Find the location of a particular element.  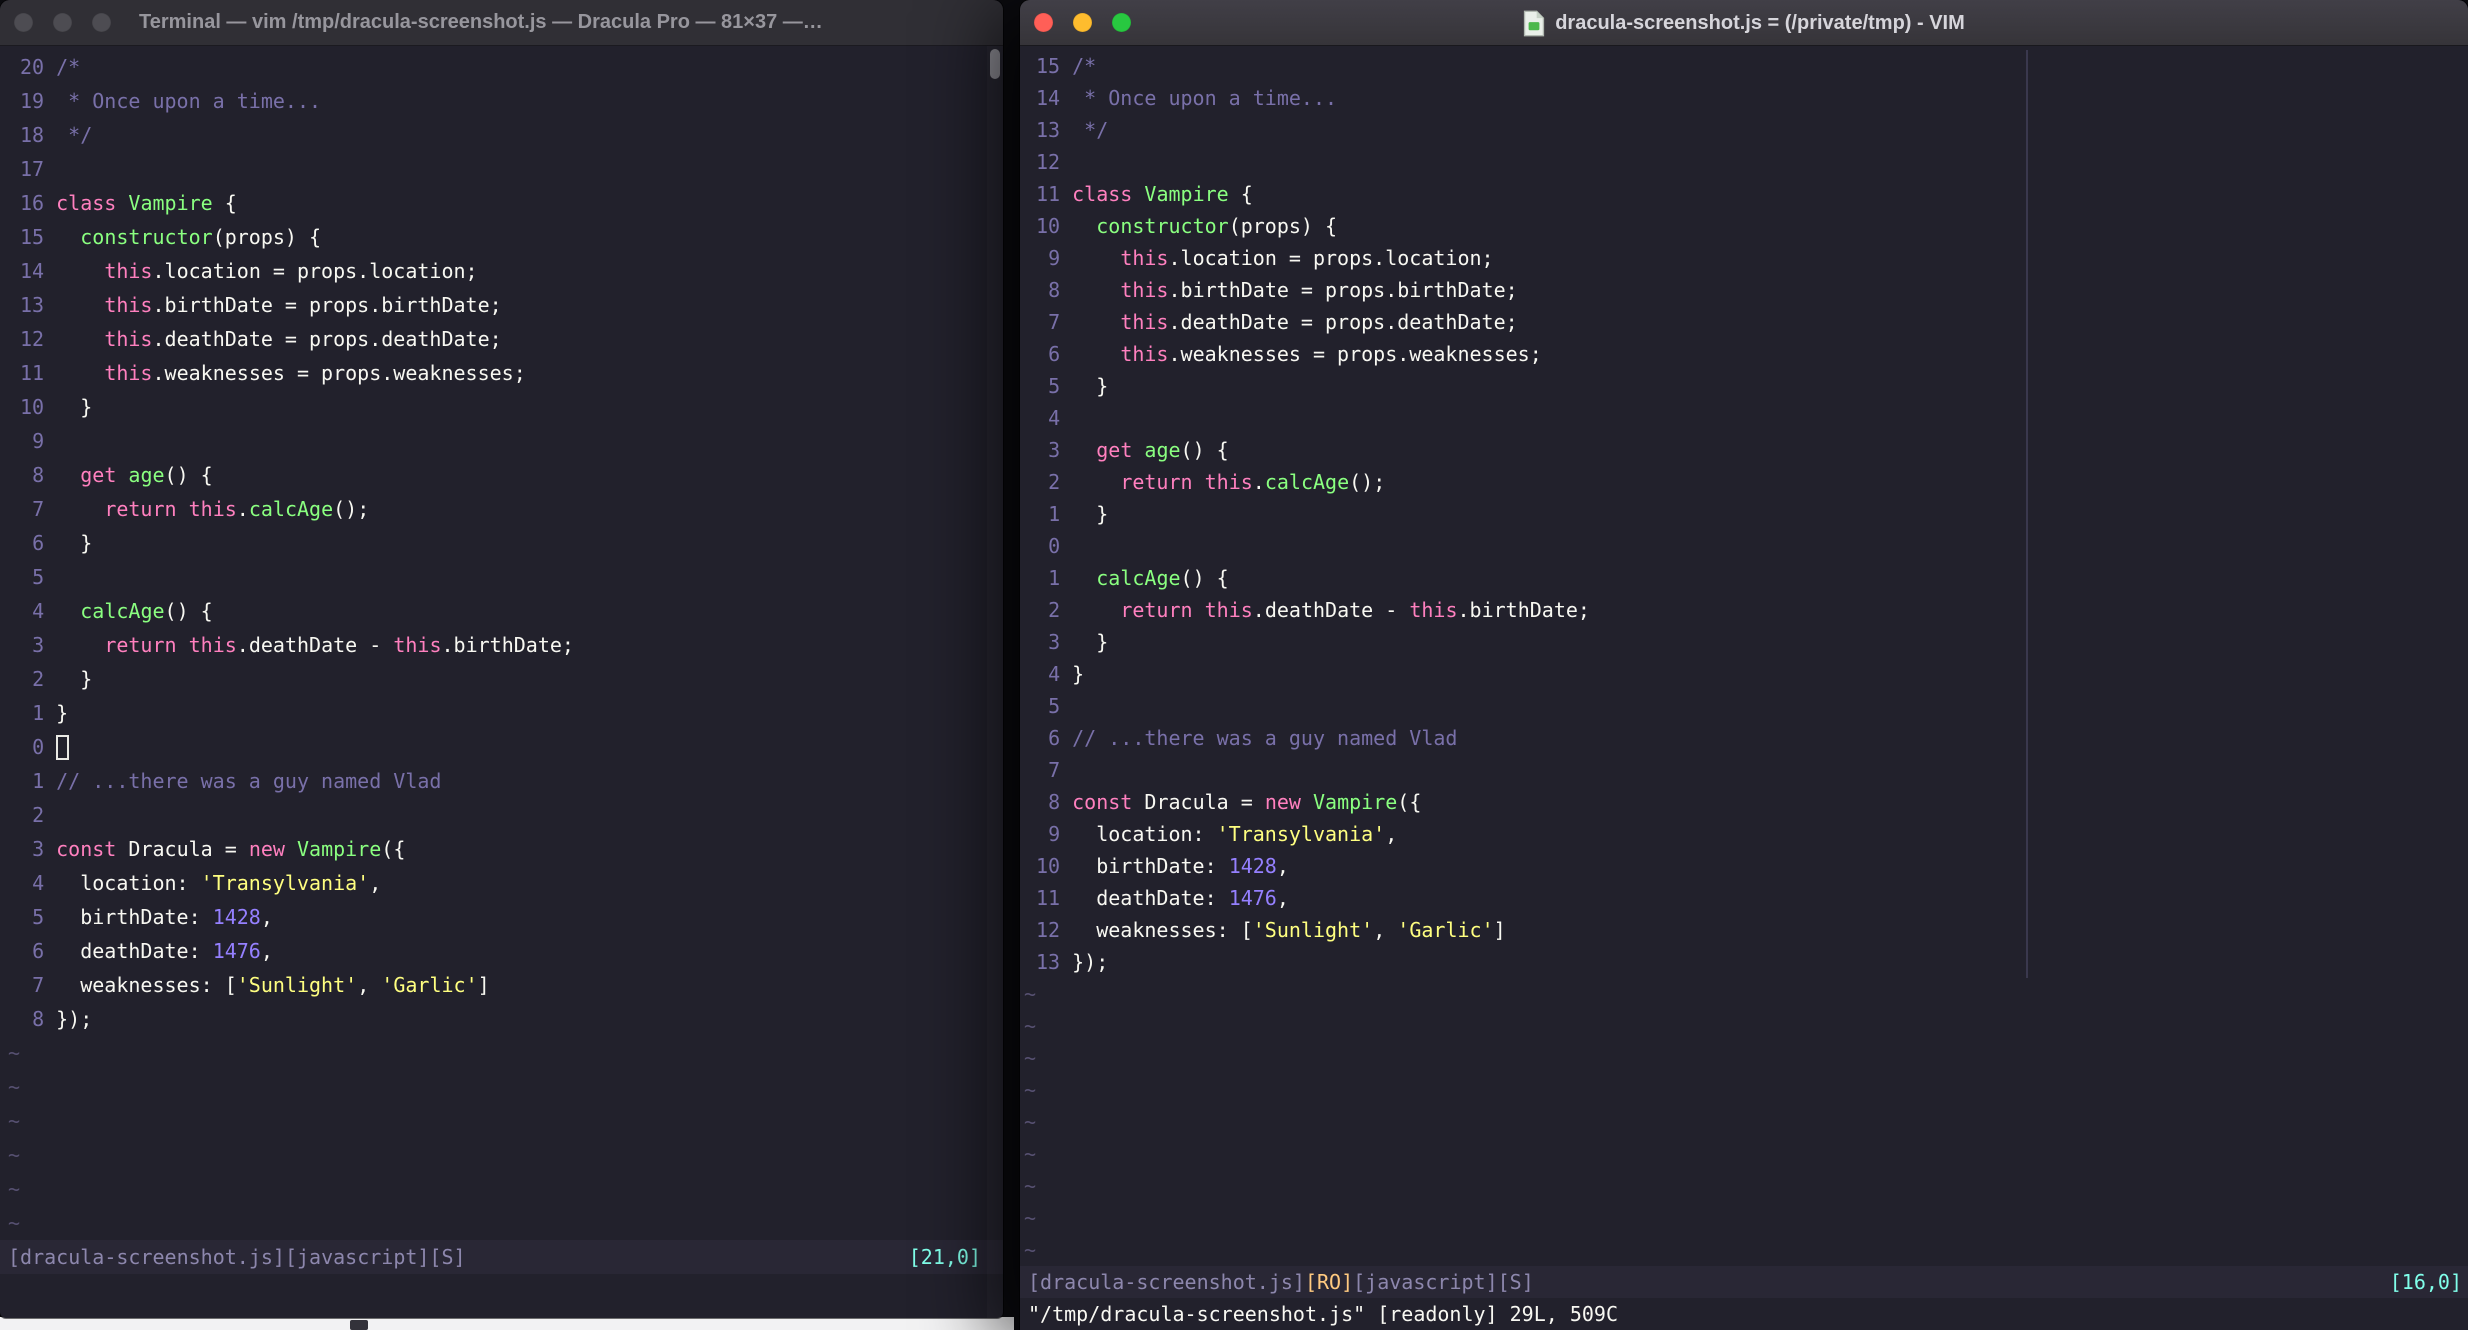

scrollbar-track is located at coordinates (995, 682).